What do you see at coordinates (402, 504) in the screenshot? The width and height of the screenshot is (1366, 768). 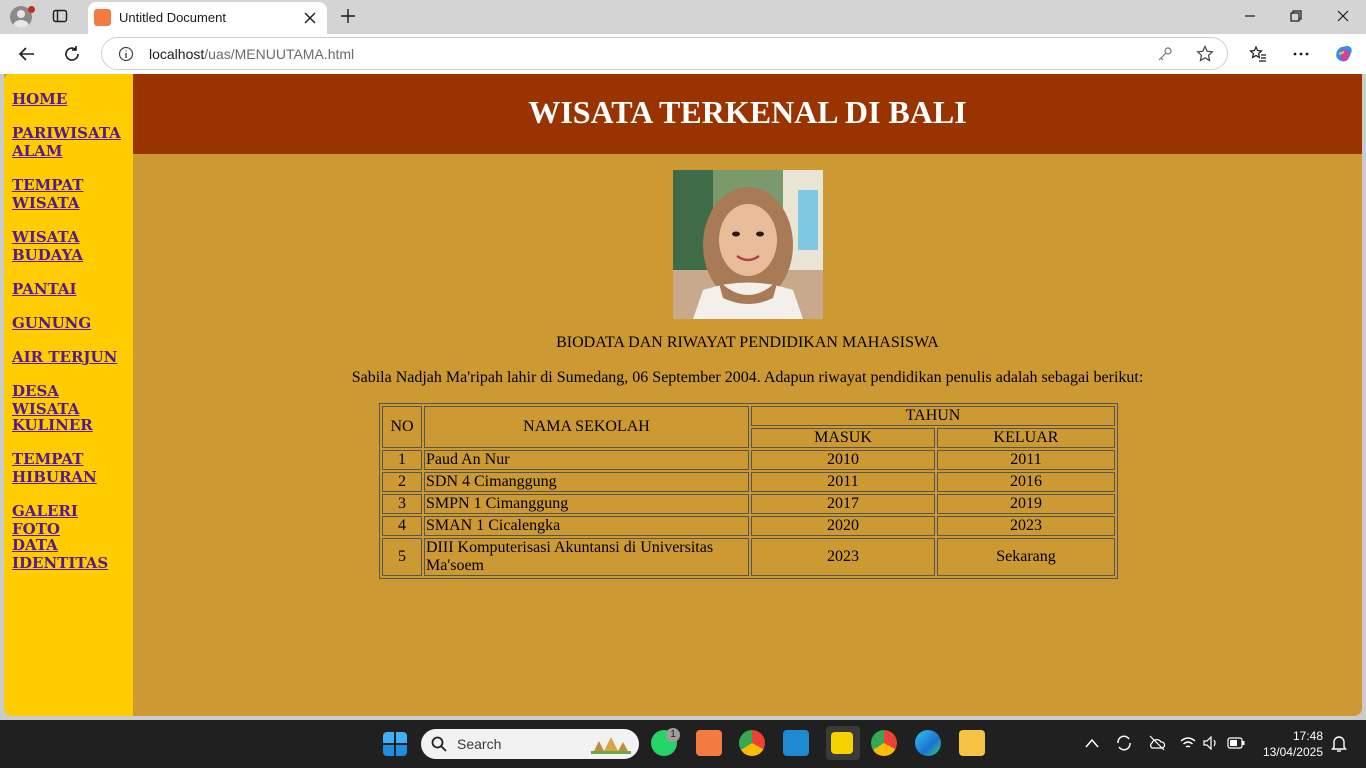 I see `cell-no: 3` at bounding box center [402, 504].